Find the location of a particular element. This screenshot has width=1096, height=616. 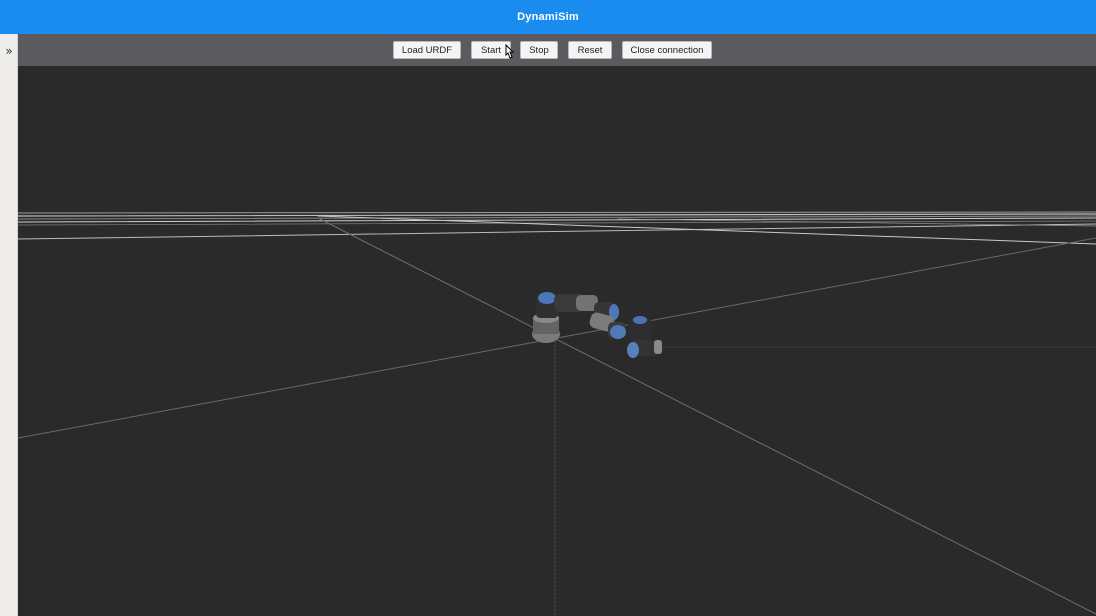

close-connection-button: Close connection is located at coordinates (667, 50).